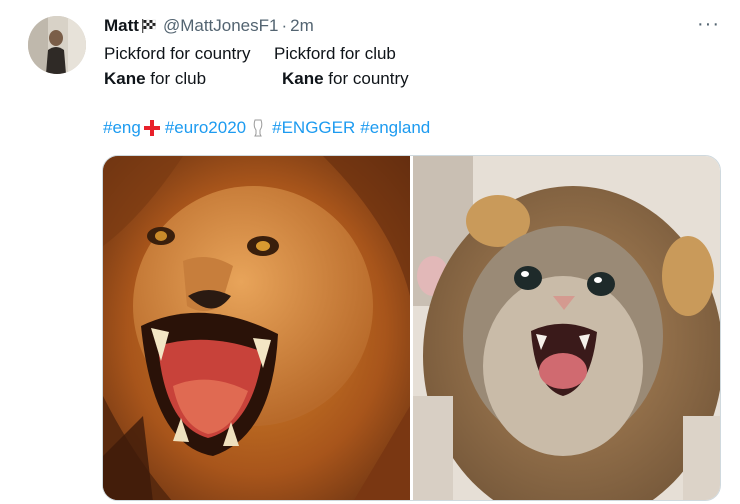  Describe the element at coordinates (57, 45) in the screenshot. I see `avatar` at that location.